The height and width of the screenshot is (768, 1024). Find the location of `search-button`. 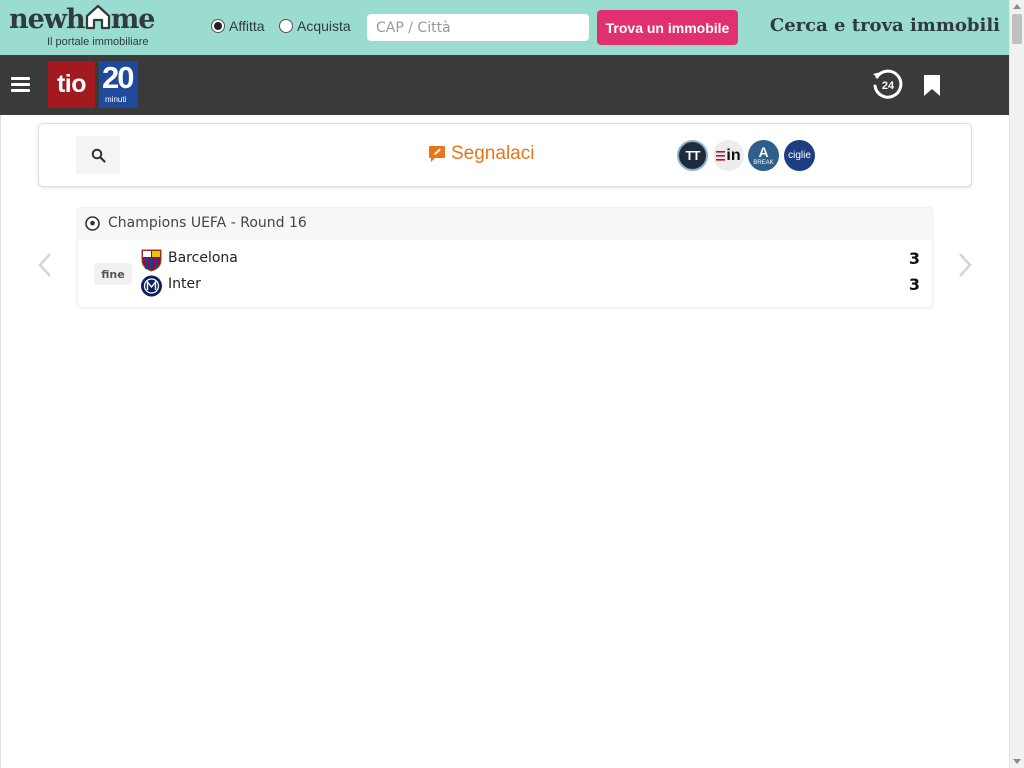

search-button is located at coordinates (98, 155).